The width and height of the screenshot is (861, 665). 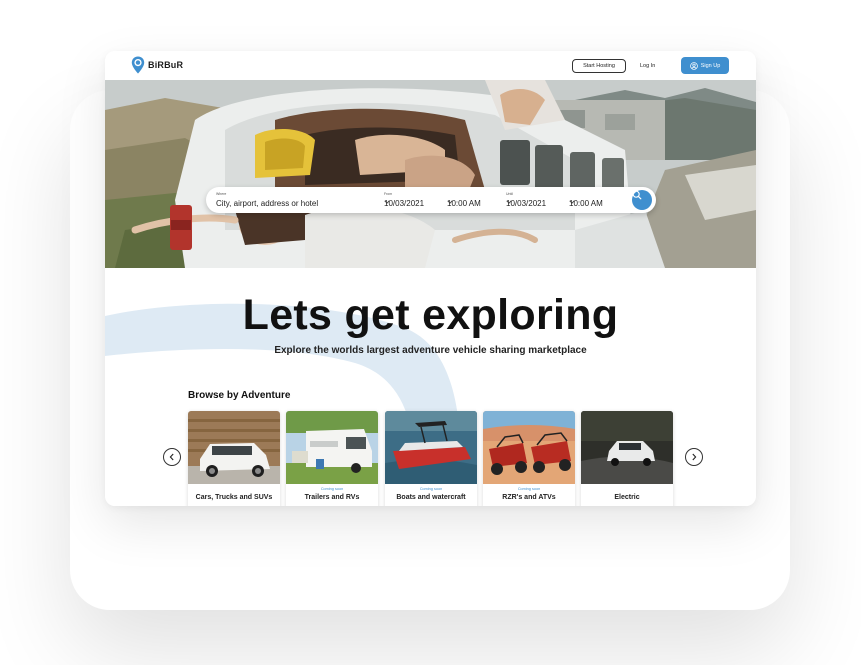 I want to click on until-date-value: 10/03/2021, so click(x=526, y=203).